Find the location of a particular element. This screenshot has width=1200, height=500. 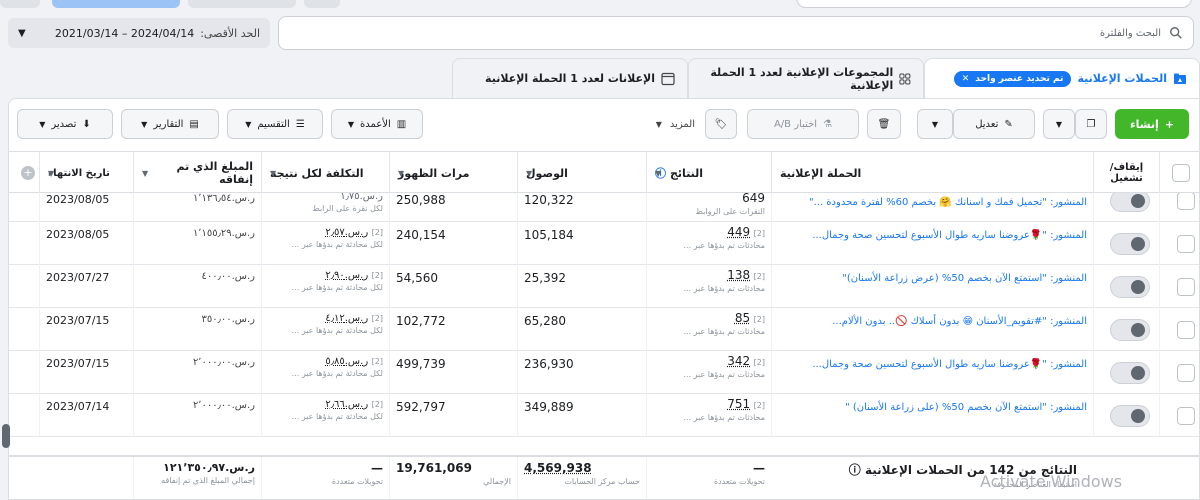

cost-value: ر.س.٥٫٨٥ is located at coordinates (346, 361).